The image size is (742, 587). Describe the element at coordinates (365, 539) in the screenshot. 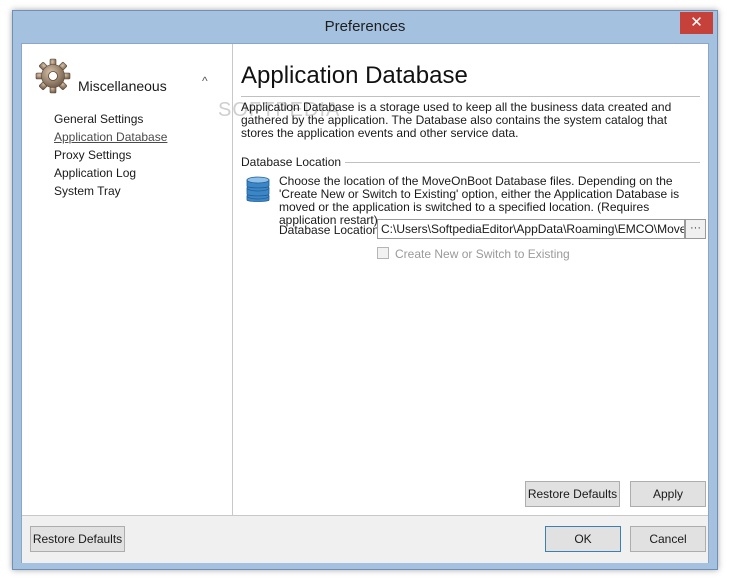

I see `dialog-footer: Restore Defaults OK Cancel` at that location.